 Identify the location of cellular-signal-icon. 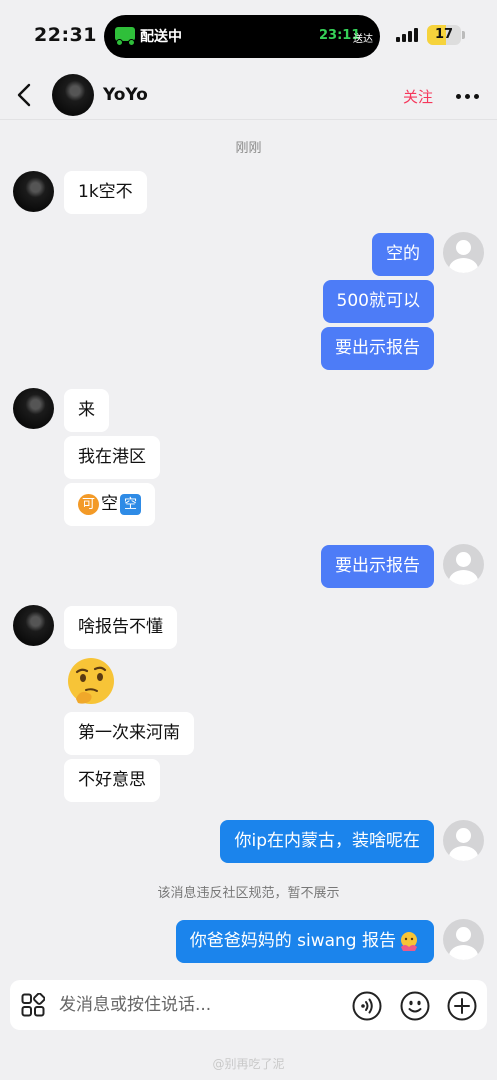
(409, 35).